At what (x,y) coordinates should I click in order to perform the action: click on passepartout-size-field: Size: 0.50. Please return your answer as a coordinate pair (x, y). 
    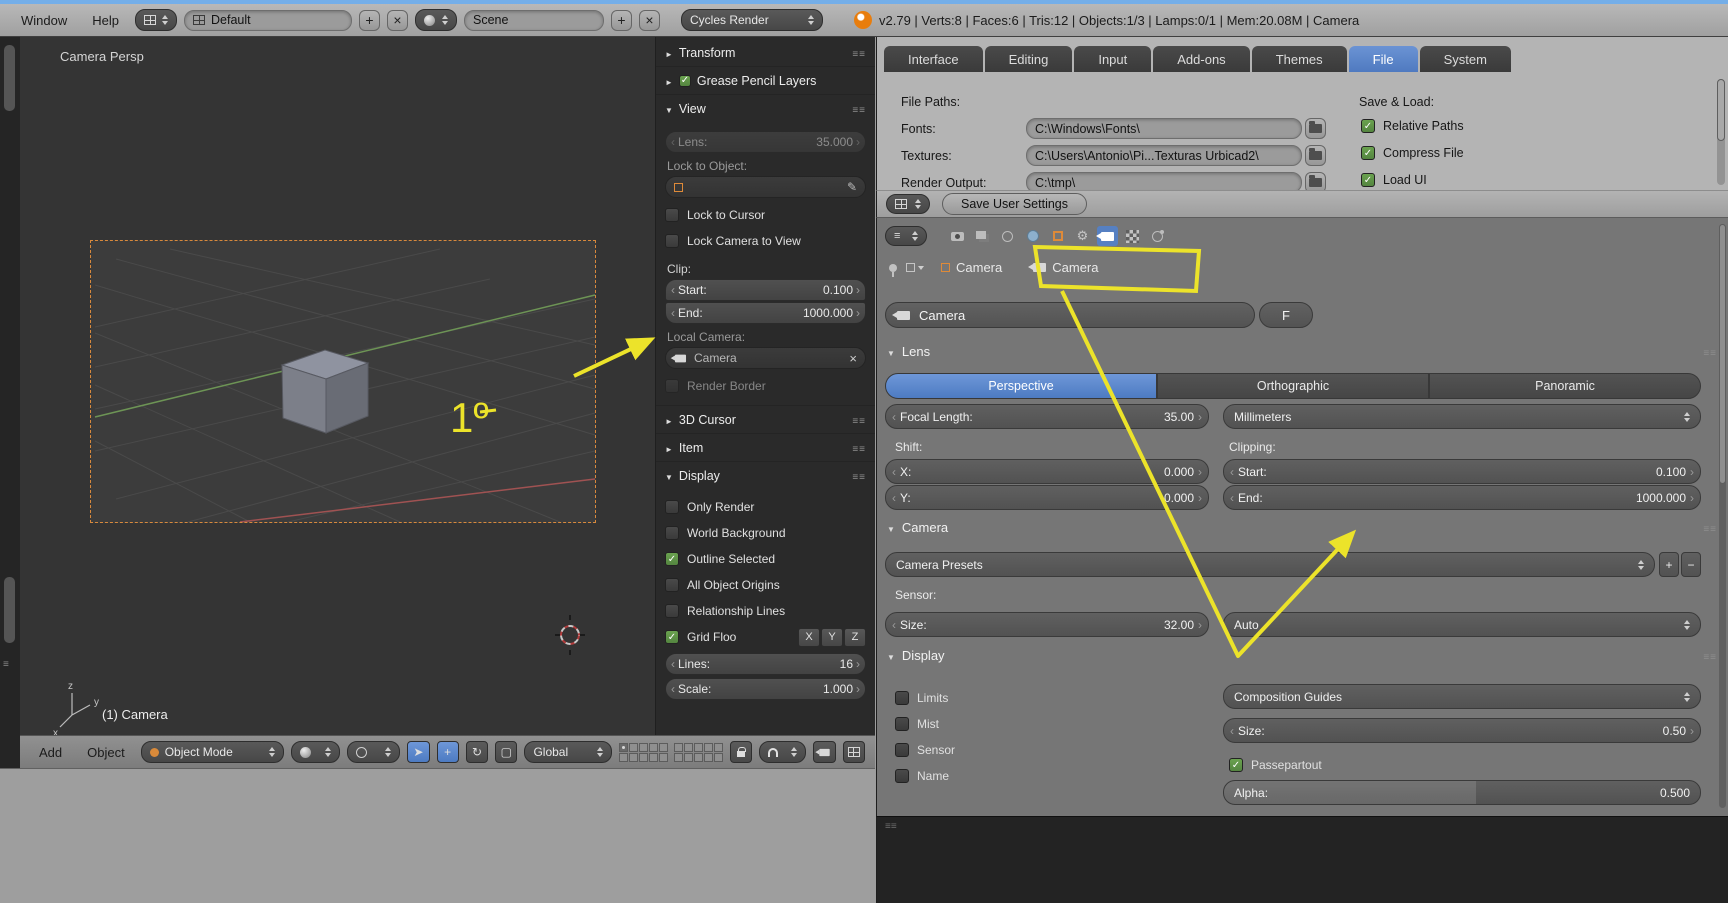
    Looking at the image, I should click on (1462, 730).